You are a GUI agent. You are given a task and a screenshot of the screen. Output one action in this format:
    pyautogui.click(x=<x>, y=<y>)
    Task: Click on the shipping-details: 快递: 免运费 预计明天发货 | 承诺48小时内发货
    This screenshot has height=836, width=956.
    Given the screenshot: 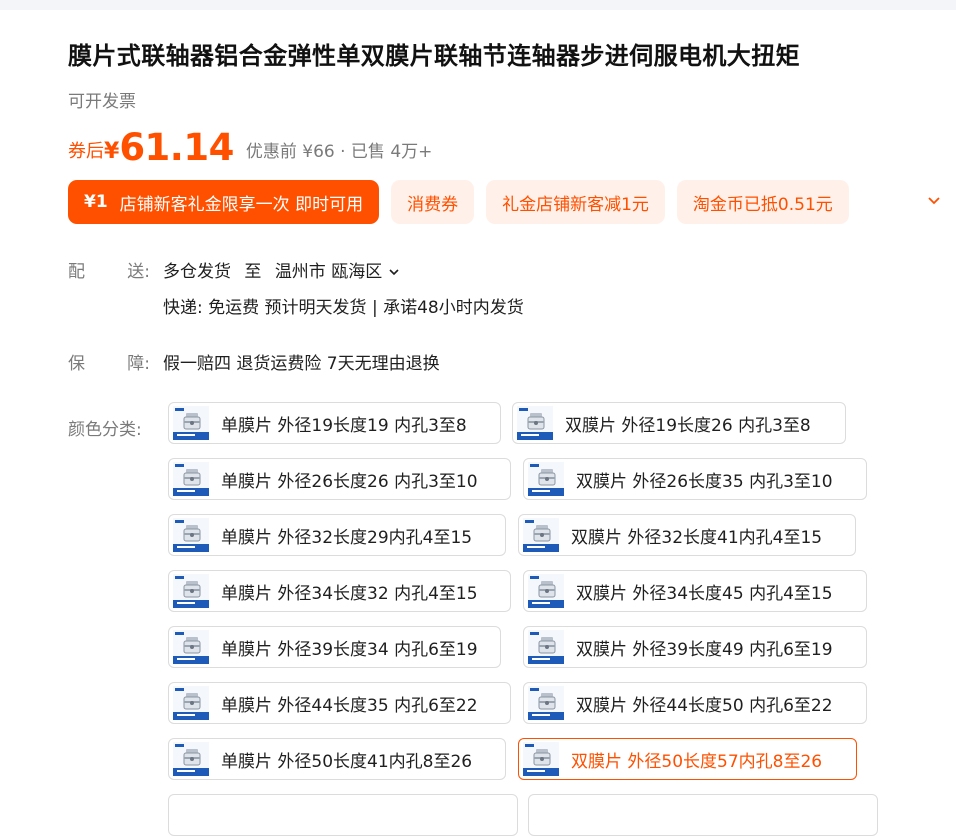 What is the action you would take?
    pyautogui.click(x=343, y=308)
    